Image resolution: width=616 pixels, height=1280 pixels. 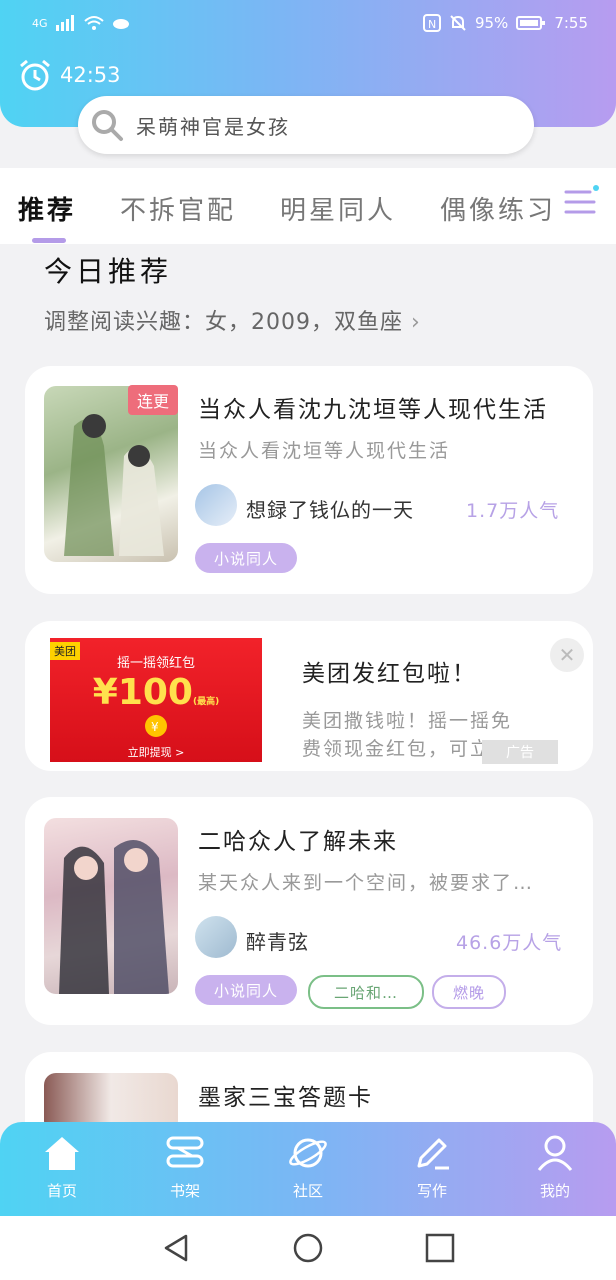 What do you see at coordinates (277, 940) in the screenshot?
I see `author-name: 醉青弦` at bounding box center [277, 940].